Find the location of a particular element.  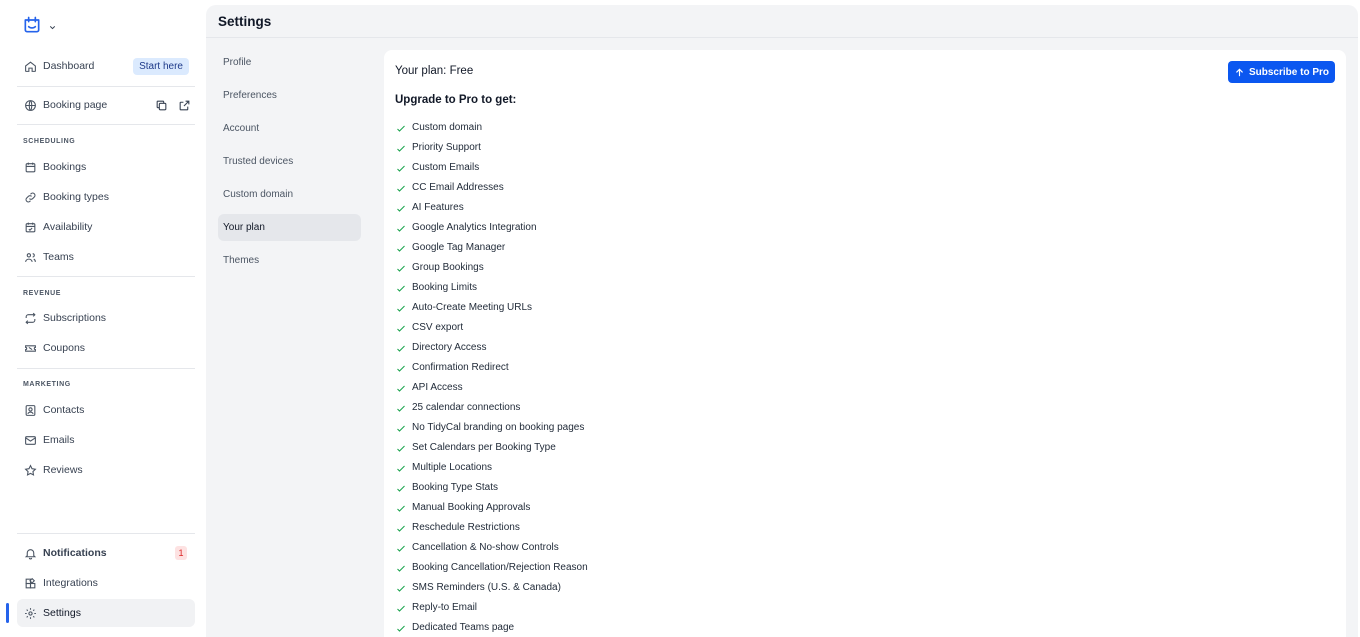

sidebar-item-label: Settings is located at coordinates (62, 613).